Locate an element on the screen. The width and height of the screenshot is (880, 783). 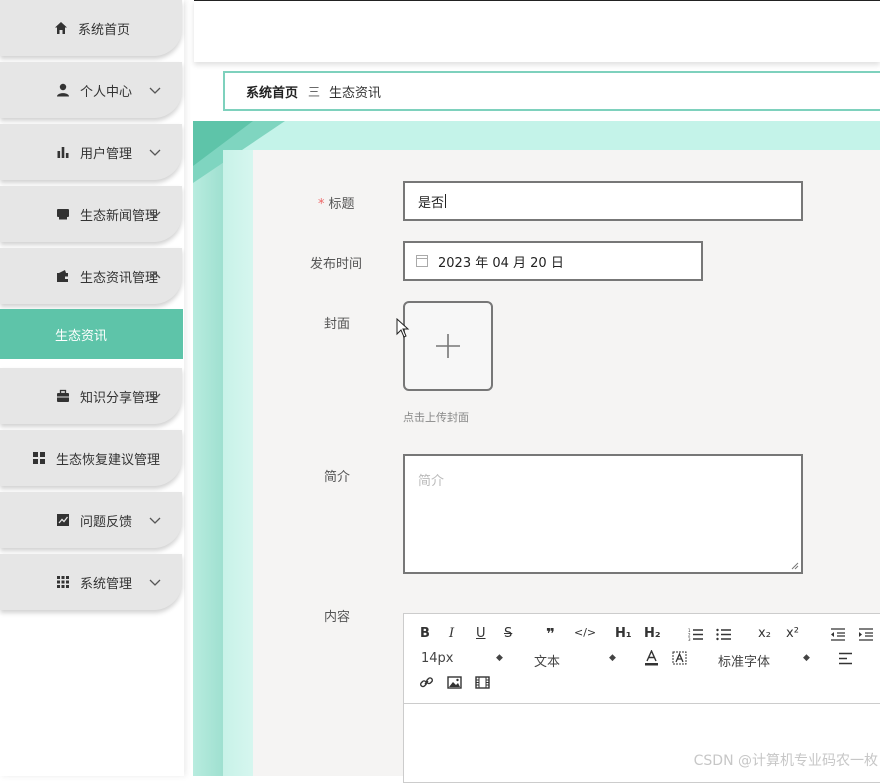
breadcrumb-home: 系统首页 is located at coordinates (272, 91).